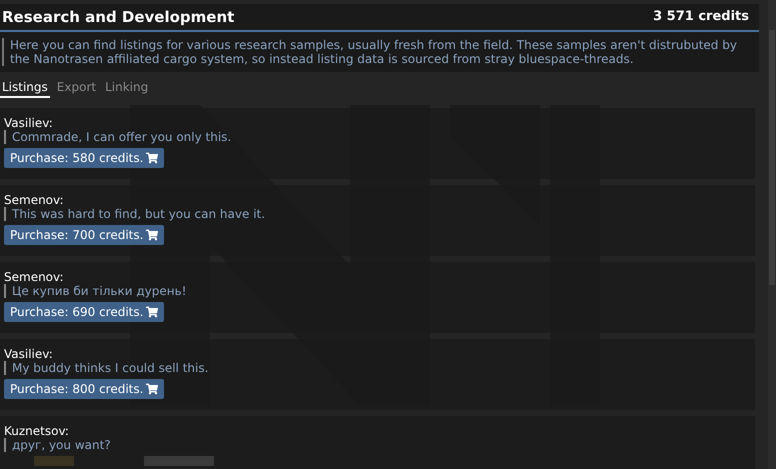 The height and width of the screenshot is (469, 776). What do you see at coordinates (701, 17) in the screenshot?
I see `credits-balance: 3 571 credits` at bounding box center [701, 17].